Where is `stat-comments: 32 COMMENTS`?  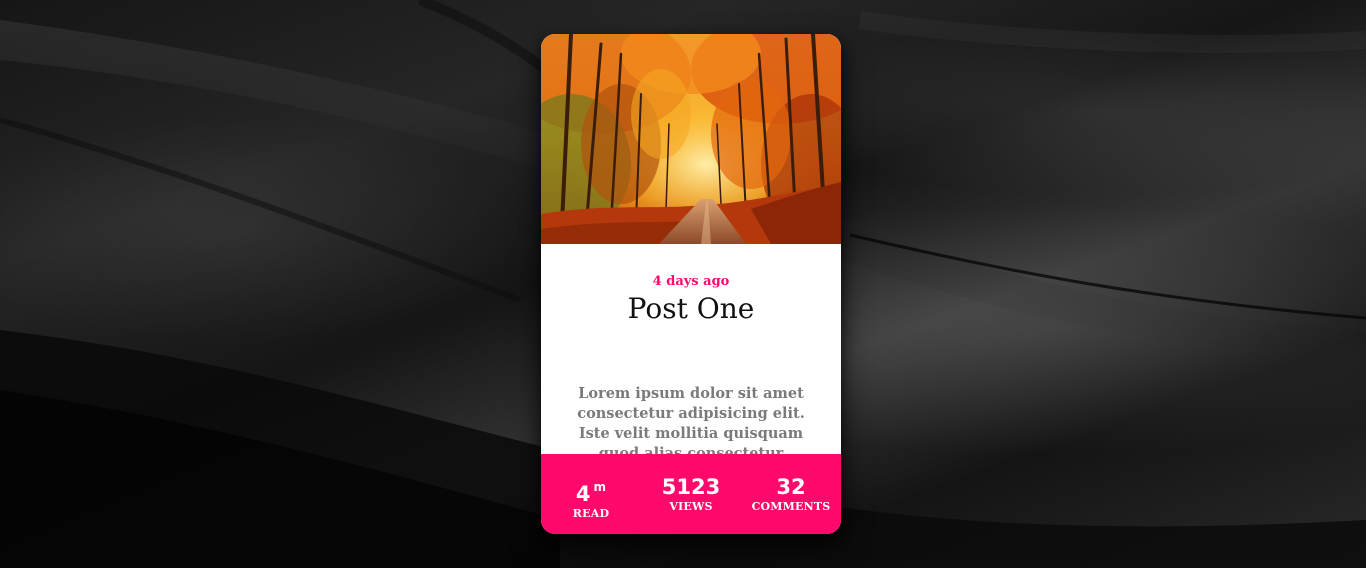 stat-comments: 32 COMMENTS is located at coordinates (791, 484).